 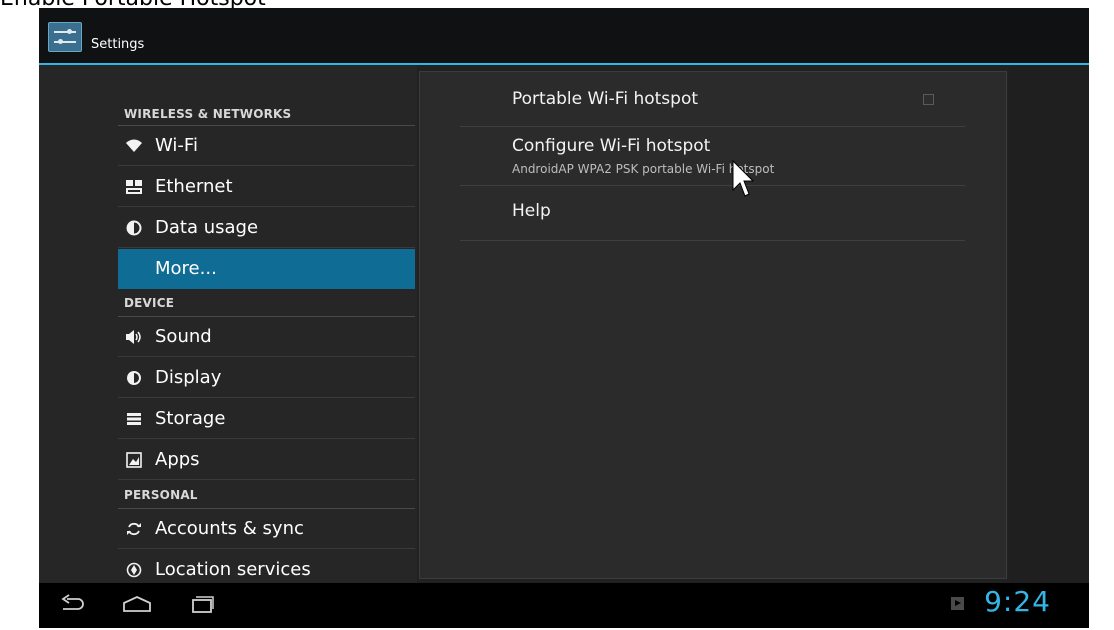 What do you see at coordinates (605, 99) in the screenshot?
I see `pref-title: Portable Wi-Fi hotspot` at bounding box center [605, 99].